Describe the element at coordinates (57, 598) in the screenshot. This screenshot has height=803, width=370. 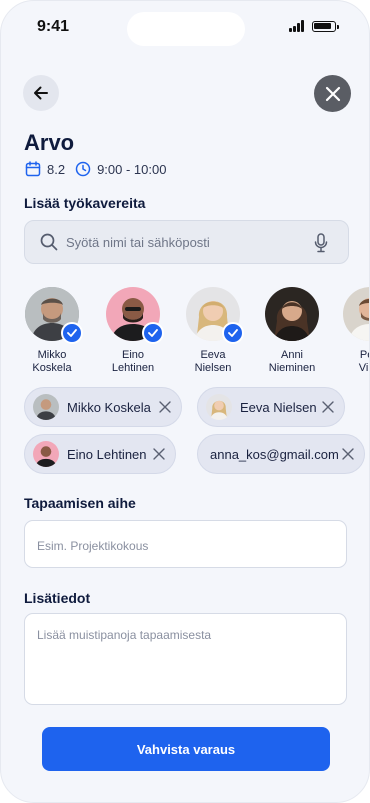
I see `notes-label: Lisätiedot` at that location.